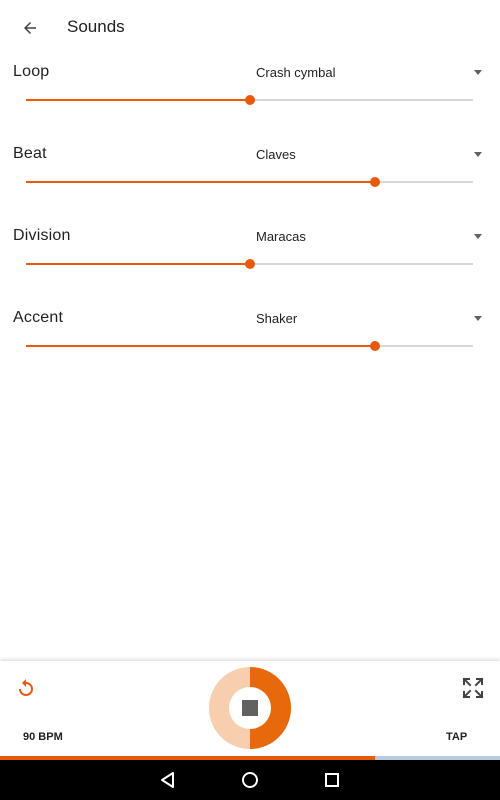 The image size is (500, 800). I want to click on row-label: Accent, so click(38, 317).